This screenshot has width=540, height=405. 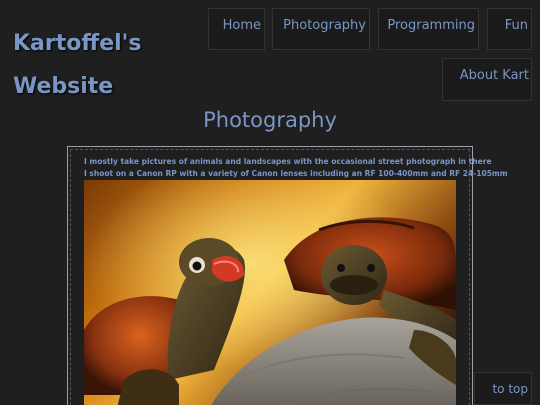 I want to click on to-top-button: to top, so click(x=503, y=388).